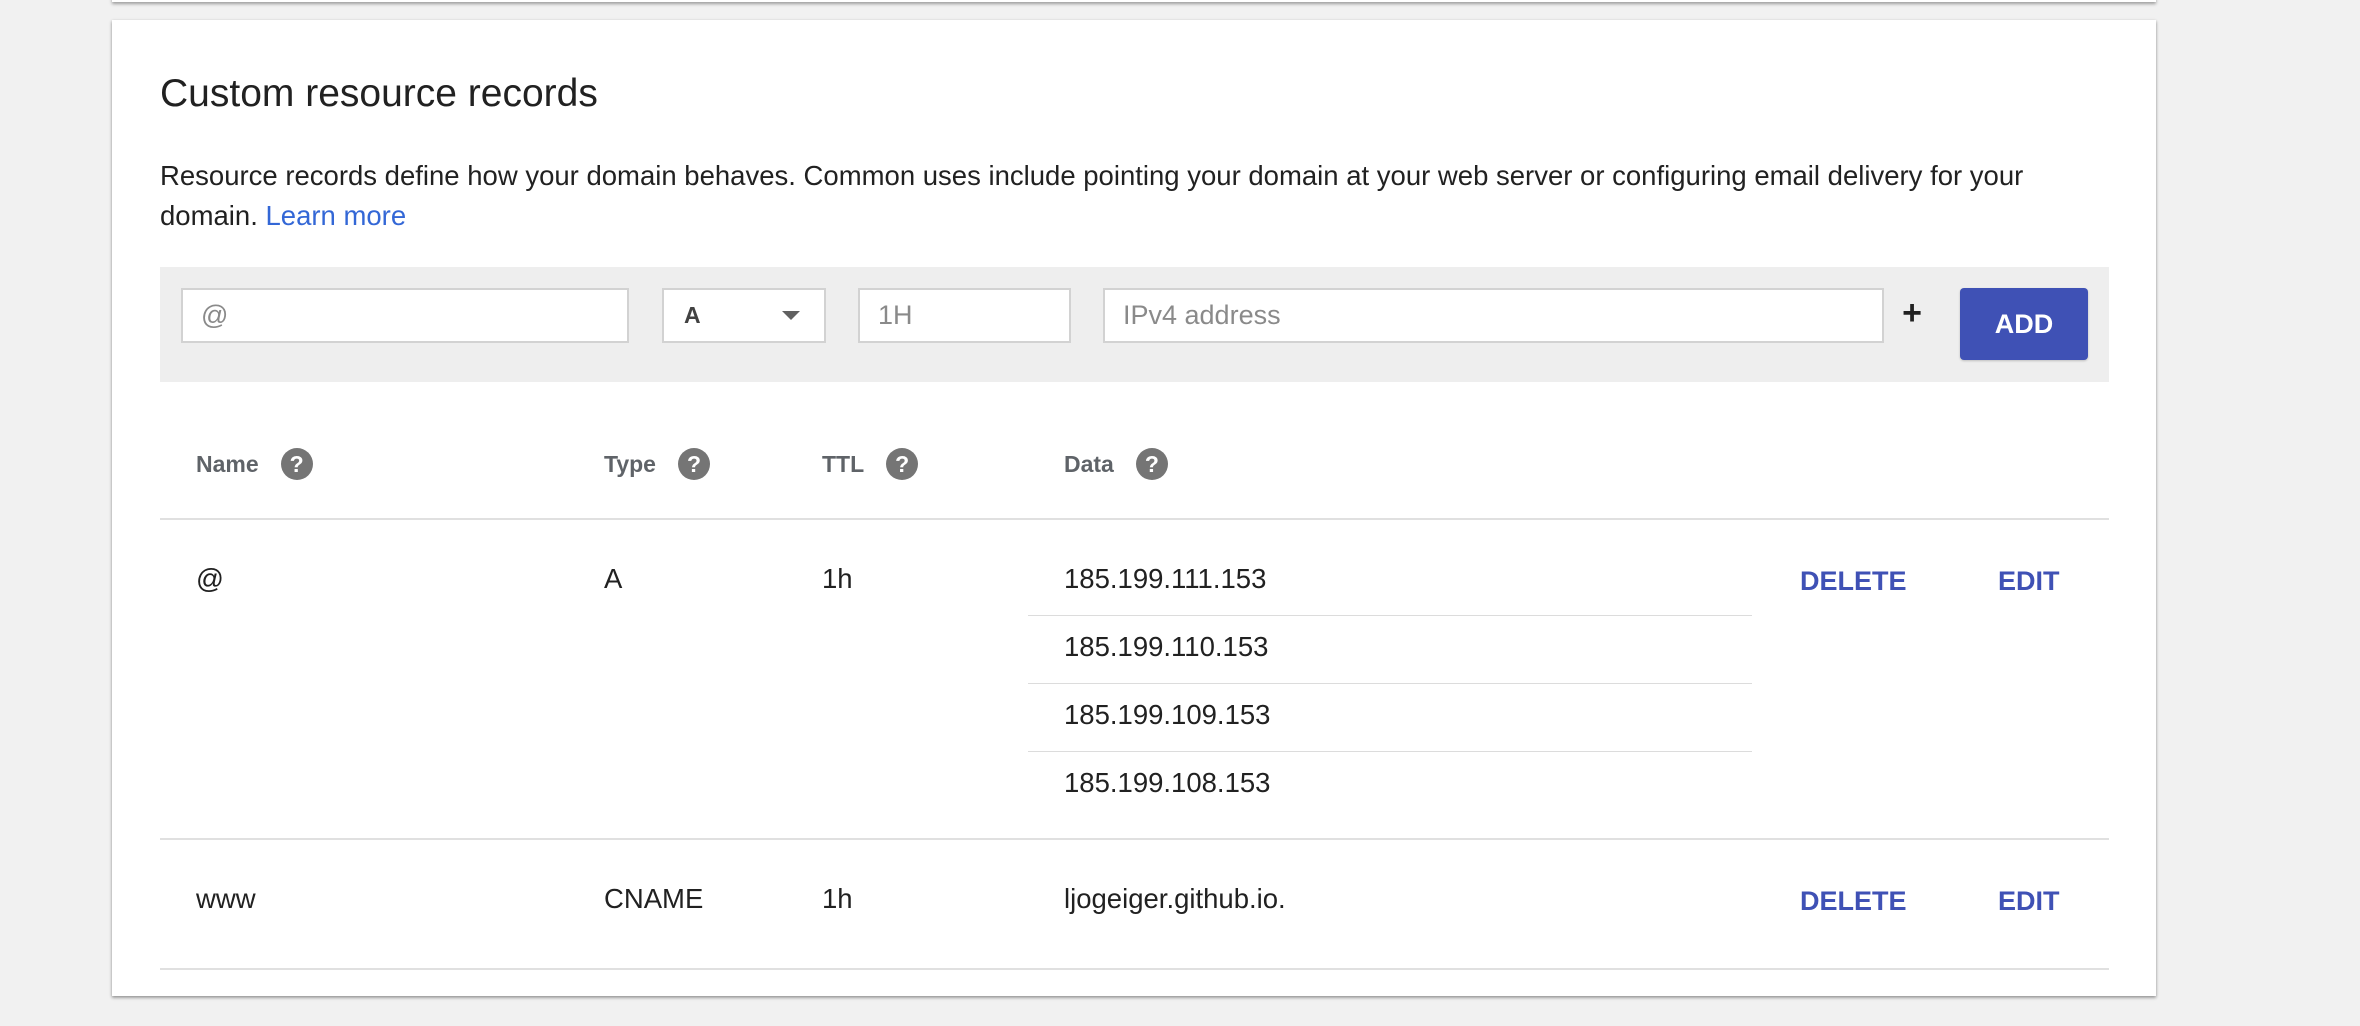 This screenshot has height=1026, width=2360. What do you see at coordinates (1116, 464) in the screenshot?
I see `column-header-data: Data ?` at bounding box center [1116, 464].